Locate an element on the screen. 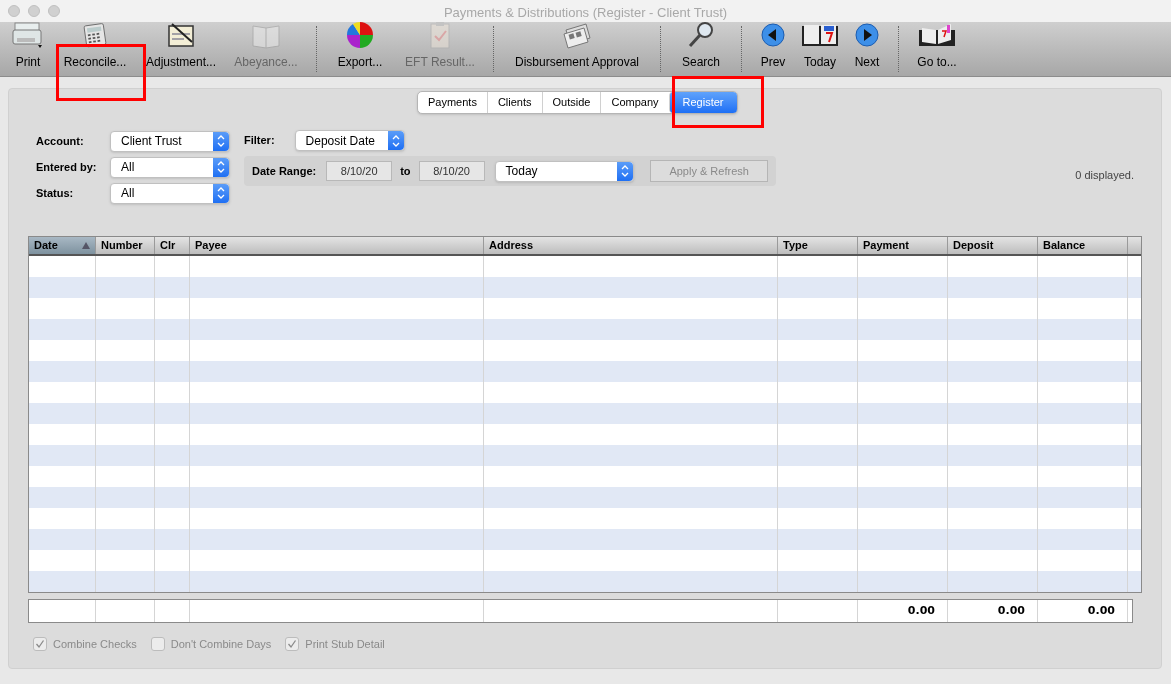  field-label: Entered by: is located at coordinates (67, 167).